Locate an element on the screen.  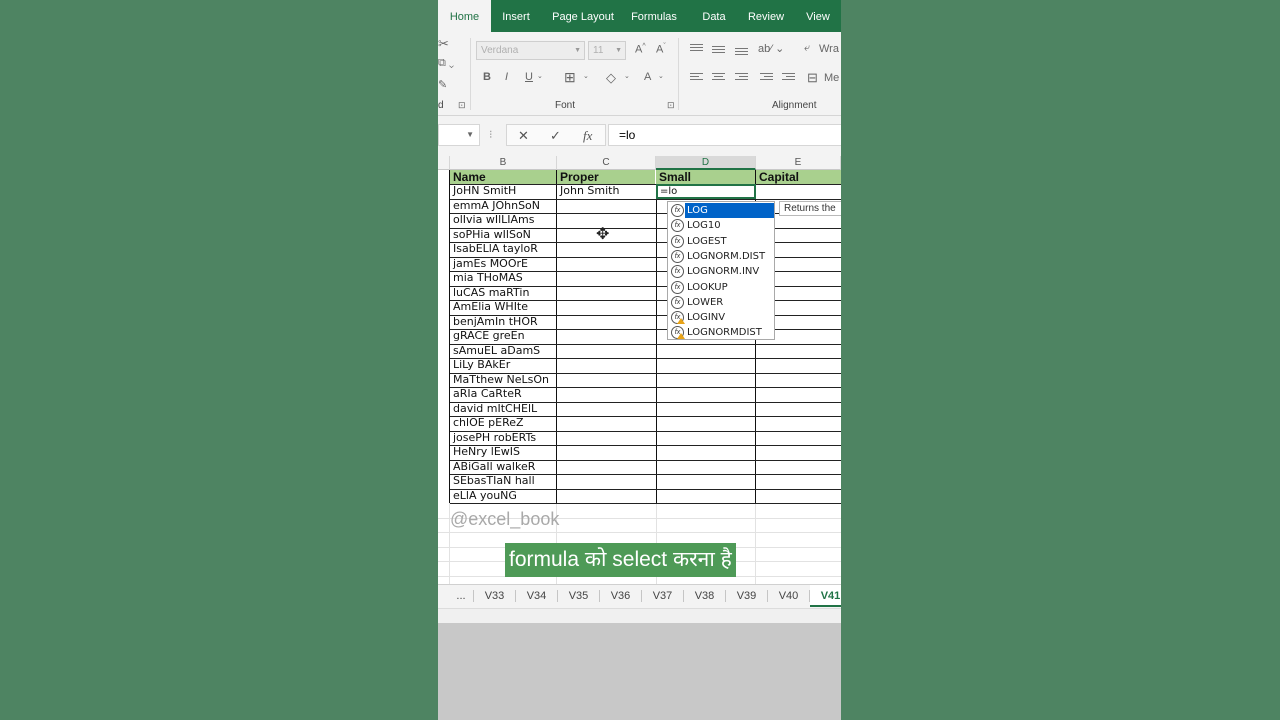
cancel-button: ✕ is located at coordinates (523, 136).